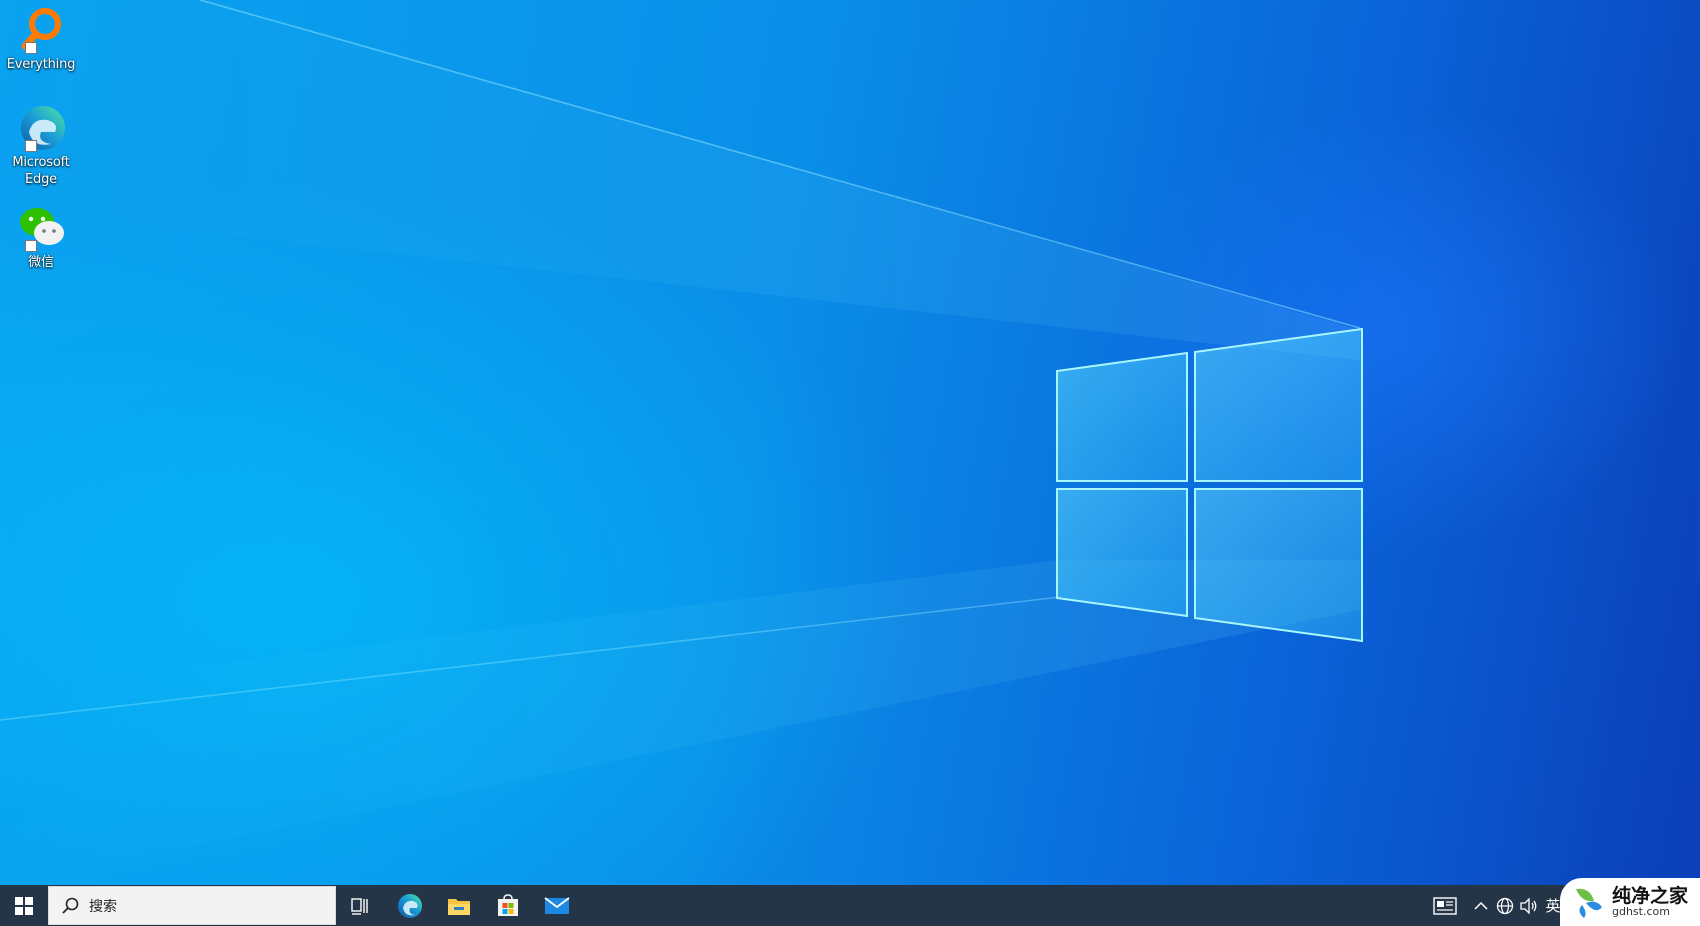 The image size is (1700, 926). Describe the element at coordinates (103, 906) in the screenshot. I see `search-placeholder: 搜索` at that location.